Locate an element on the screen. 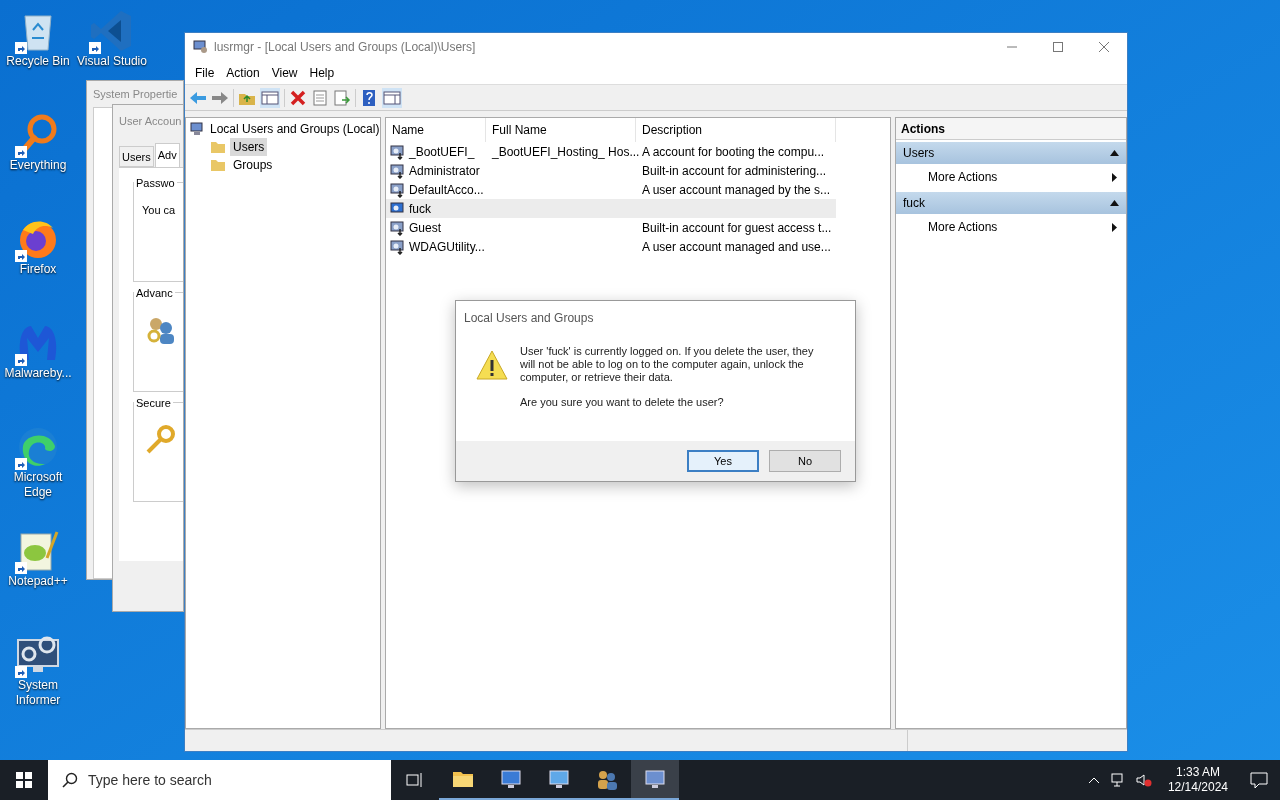 This screenshot has height=800, width=1280. dialog-button: Yes is located at coordinates (723, 461).